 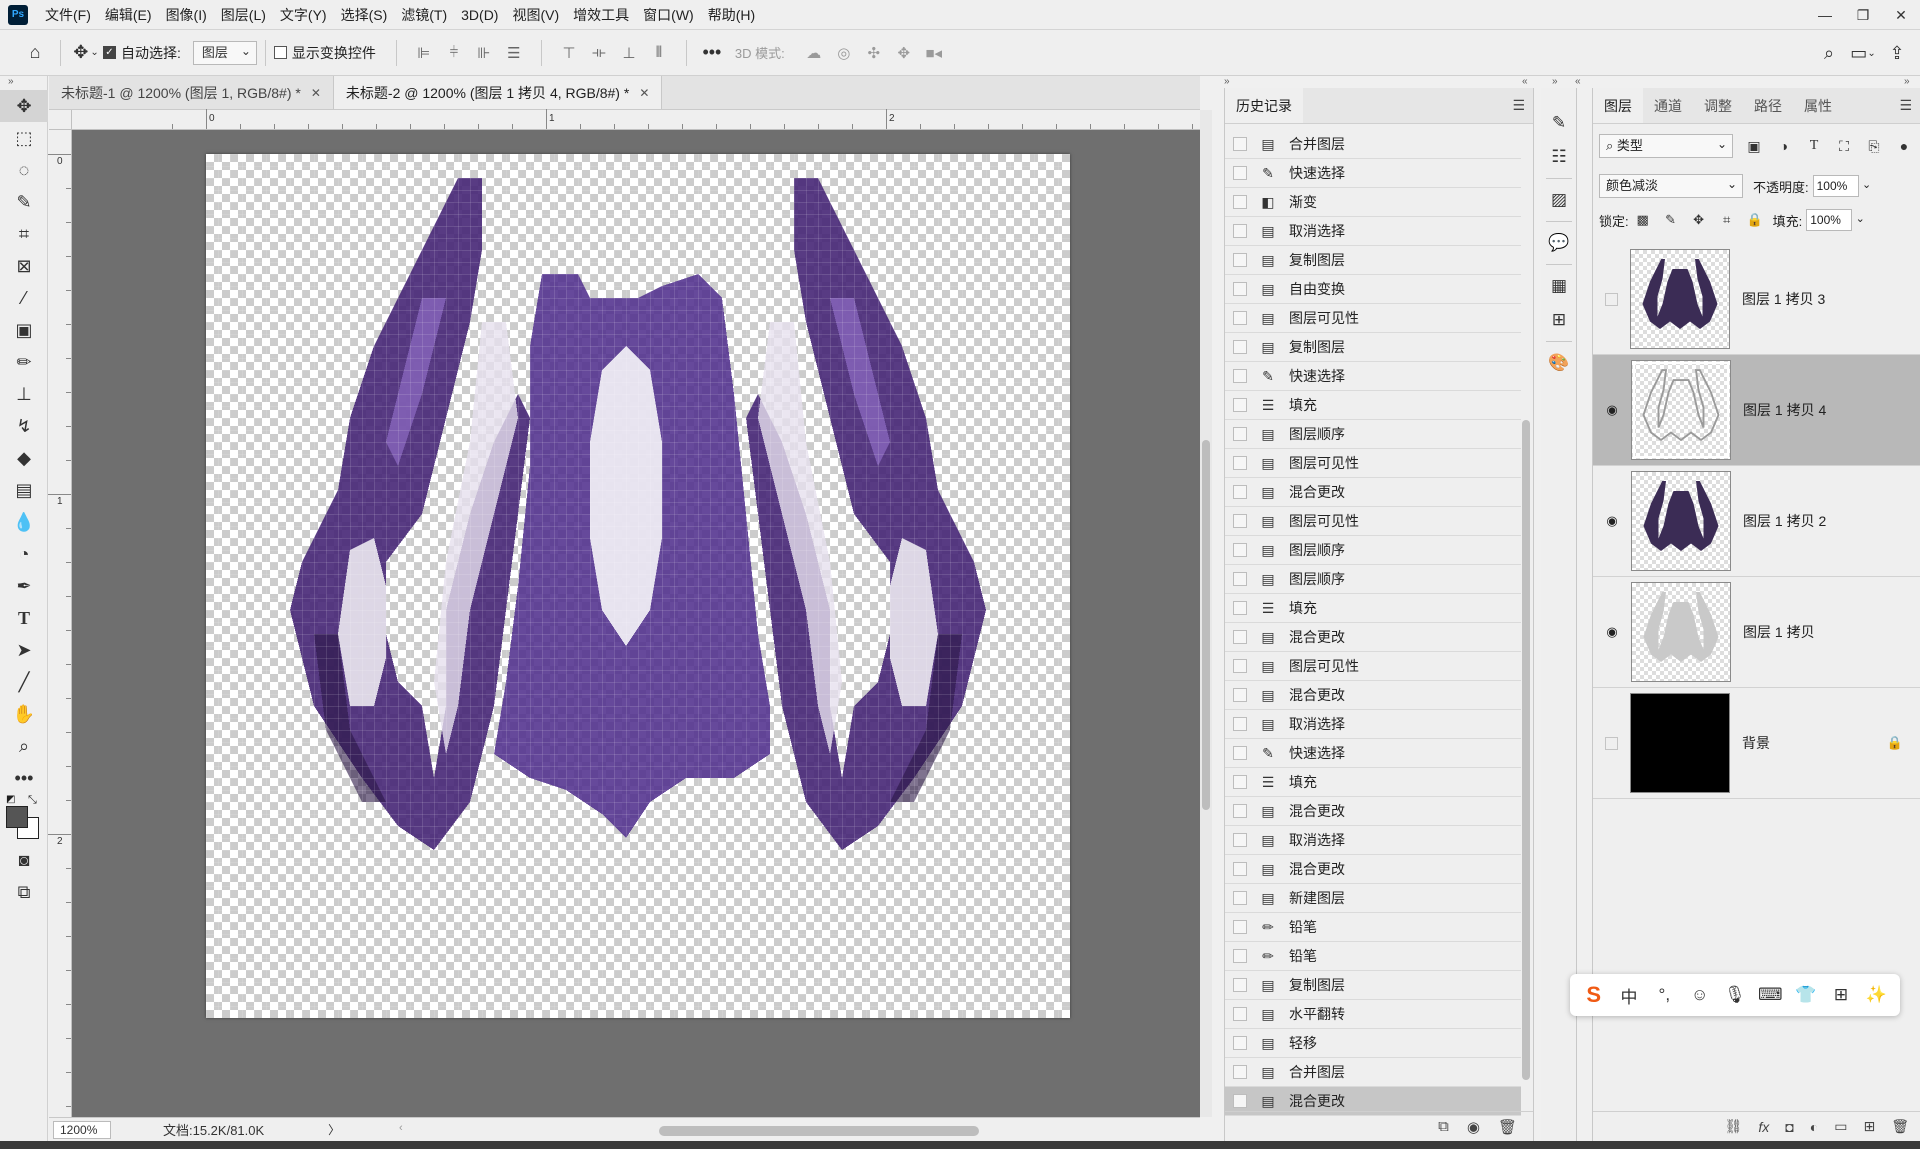 What do you see at coordinates (24, 202) in the screenshot?
I see `quick-selection-tool-icon: ✎` at bounding box center [24, 202].